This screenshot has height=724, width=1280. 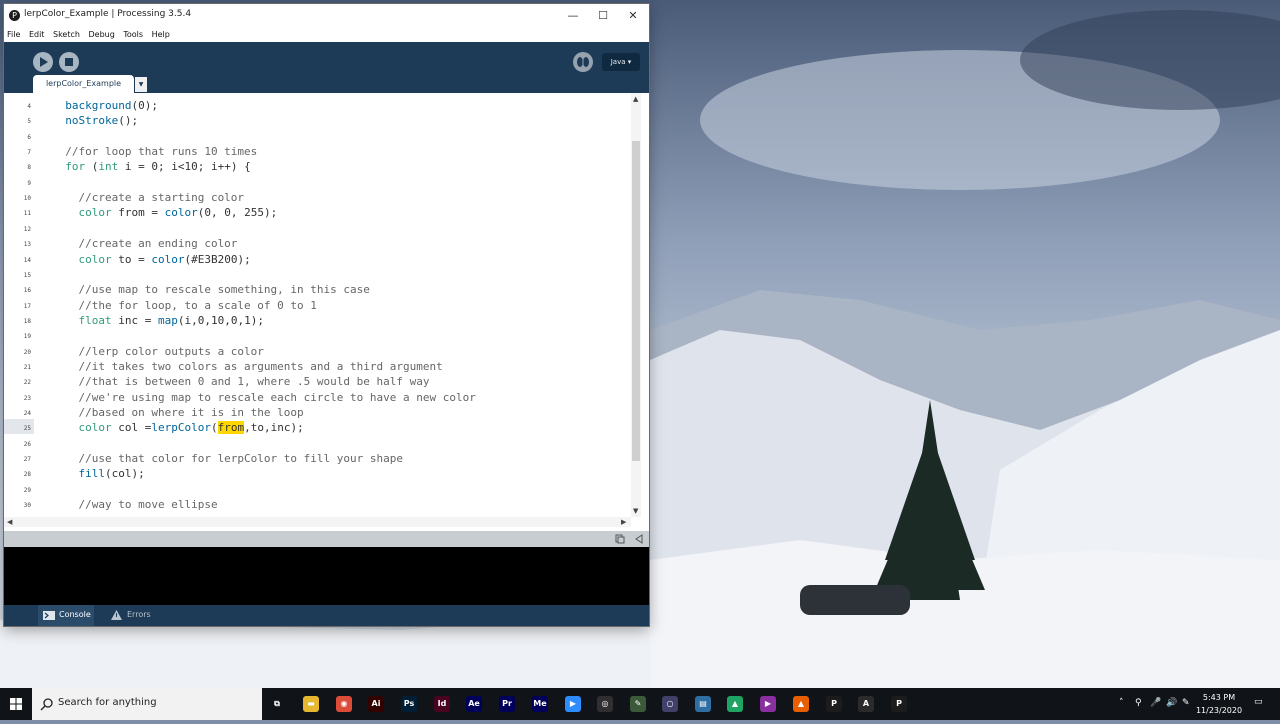 What do you see at coordinates (317, 522) in the screenshot?
I see `horizontal-scrollbar` at bounding box center [317, 522].